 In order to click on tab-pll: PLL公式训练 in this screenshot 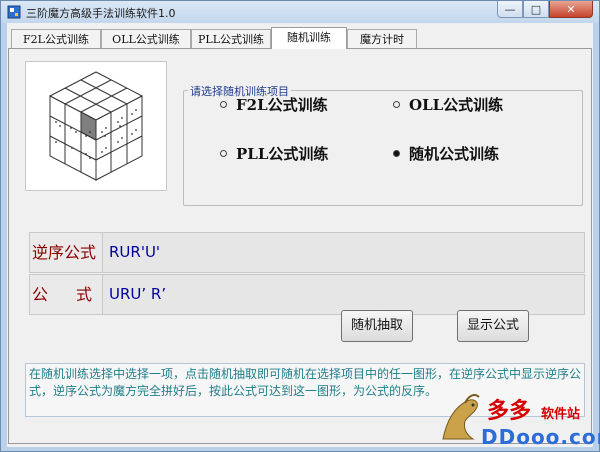, I will do `click(231, 38)`.